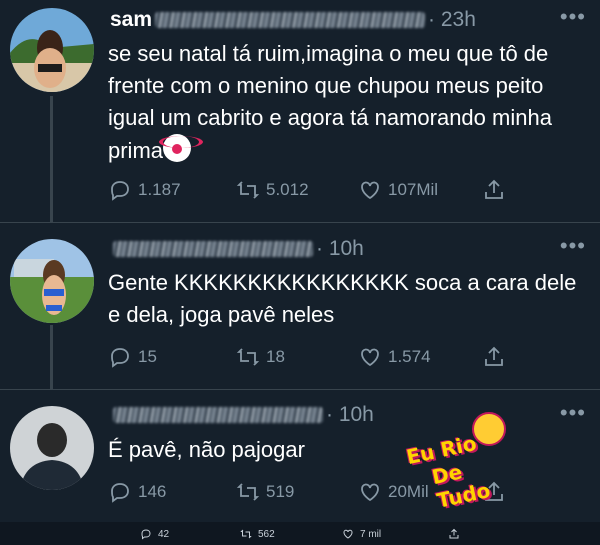 The image size is (600, 545). I want to click on tweet-header: sam · 23h, so click(293, 20).